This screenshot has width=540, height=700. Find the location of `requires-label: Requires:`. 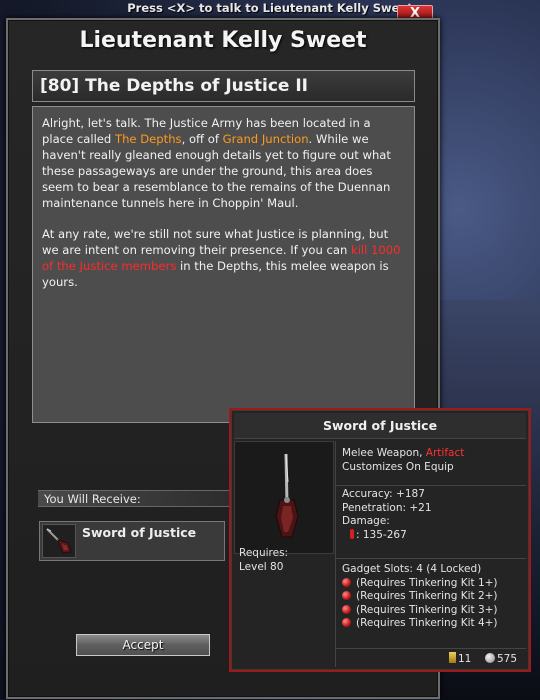

requires-label: Requires: is located at coordinates (264, 553).